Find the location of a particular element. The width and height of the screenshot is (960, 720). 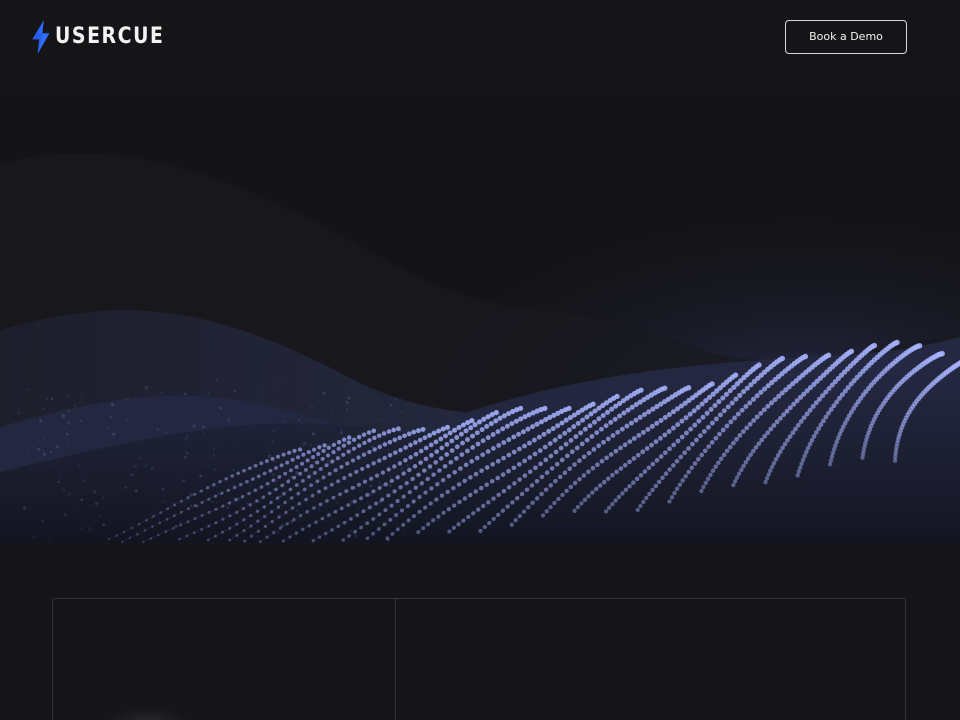

card-shadow is located at coordinates (148, 713).